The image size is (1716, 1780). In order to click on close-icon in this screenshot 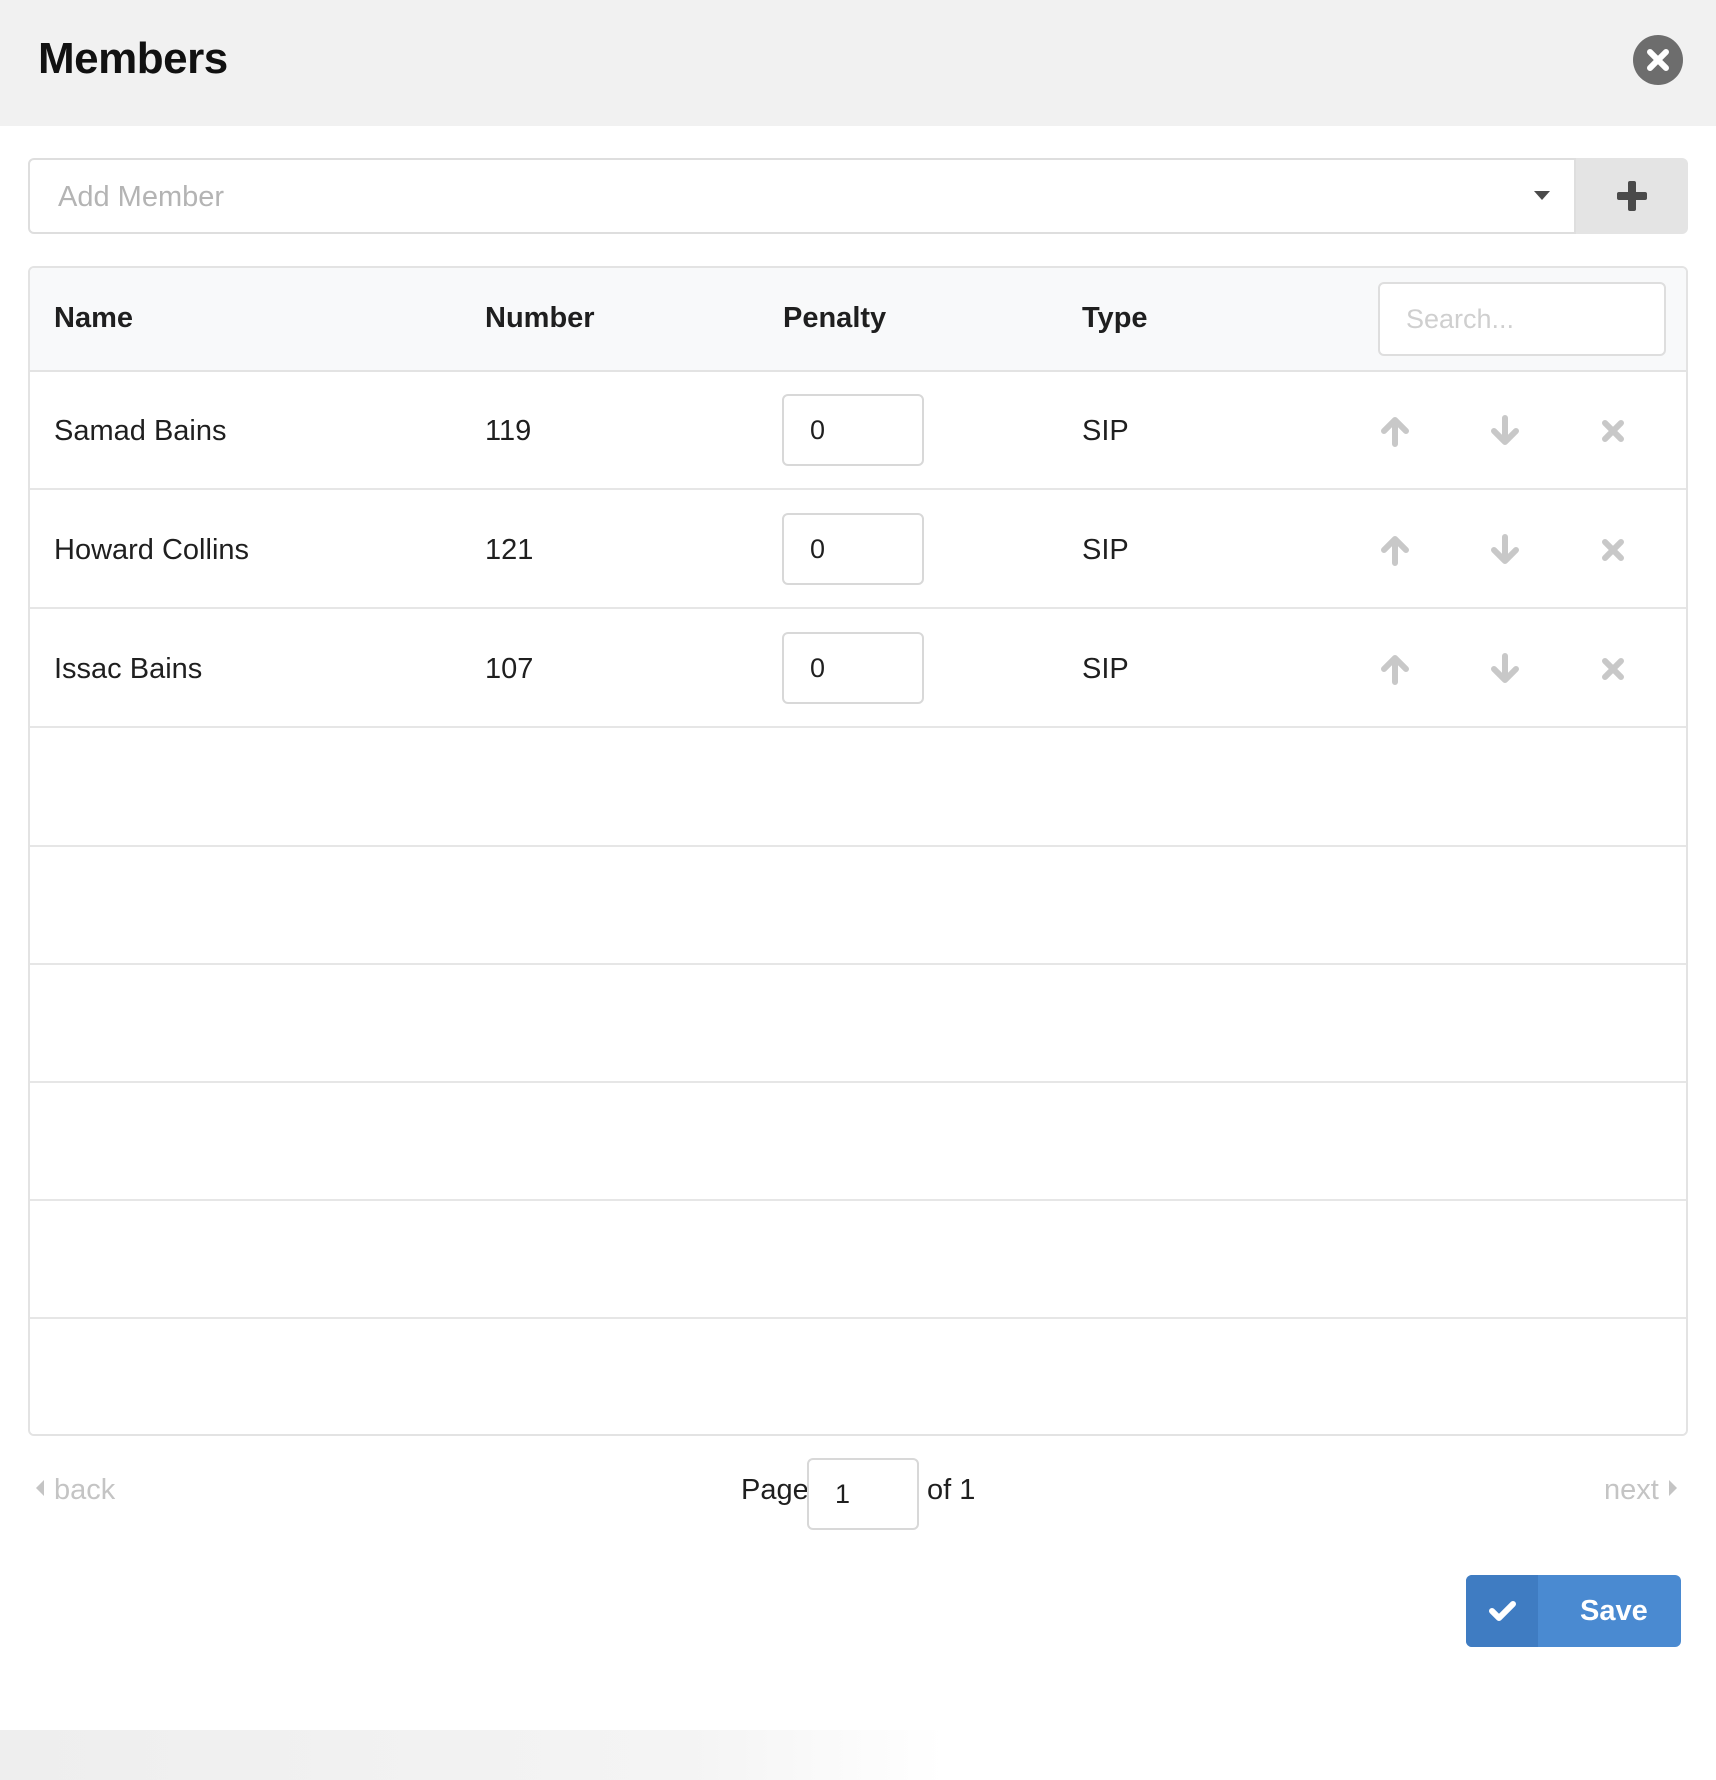, I will do `click(1658, 60)`.